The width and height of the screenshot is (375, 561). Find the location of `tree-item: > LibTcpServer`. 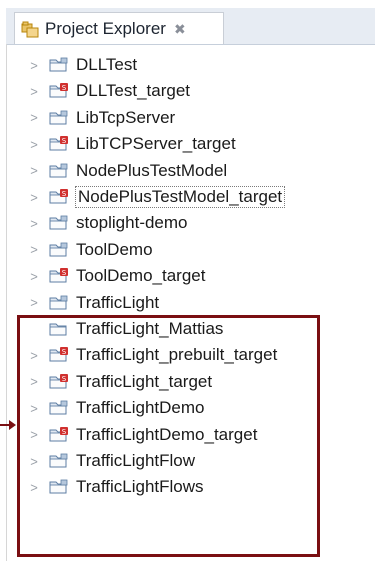

tree-item: > LibTcpServer is located at coordinates (101, 118).